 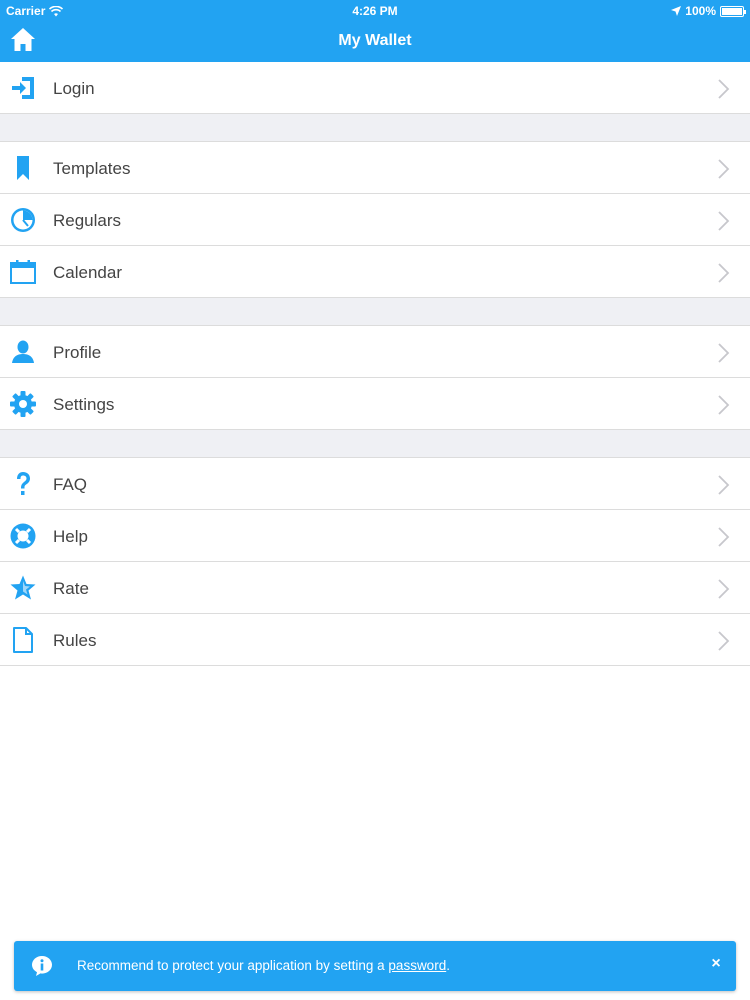 What do you see at coordinates (375, 220) in the screenshot?
I see `menu-item-regulars: Regulars` at bounding box center [375, 220].